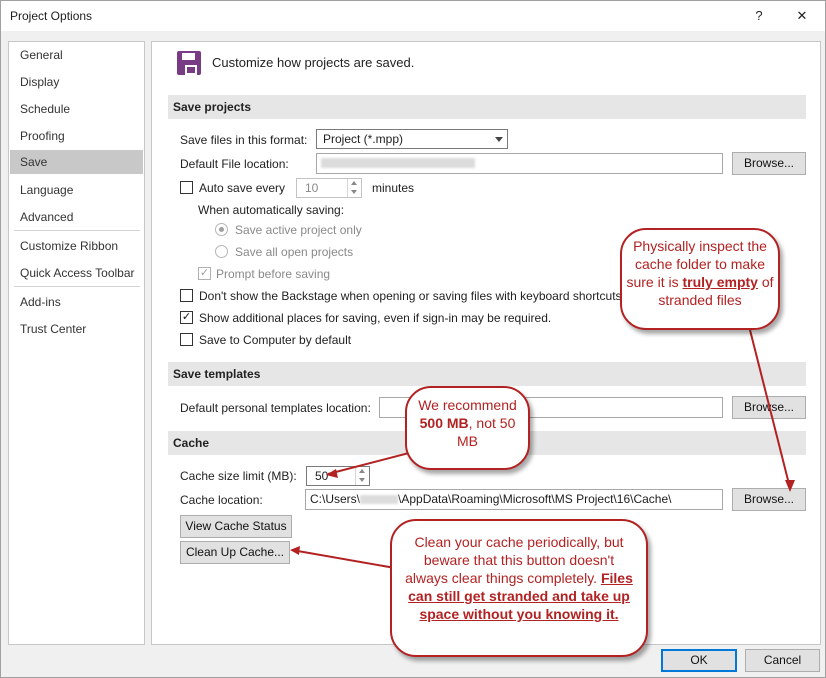 Image resolution: width=826 pixels, height=678 pixels. I want to click on cache-size-label: Cache size limit (MB):, so click(238, 476).